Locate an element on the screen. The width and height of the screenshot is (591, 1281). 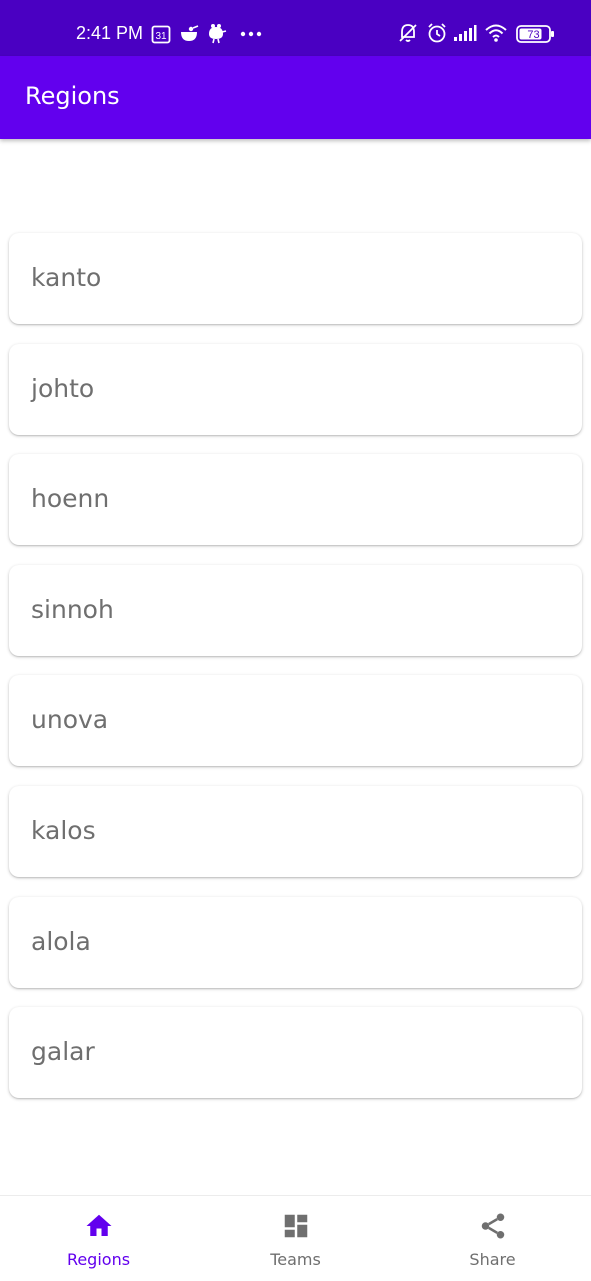
signal-icon is located at coordinates (465, 33).